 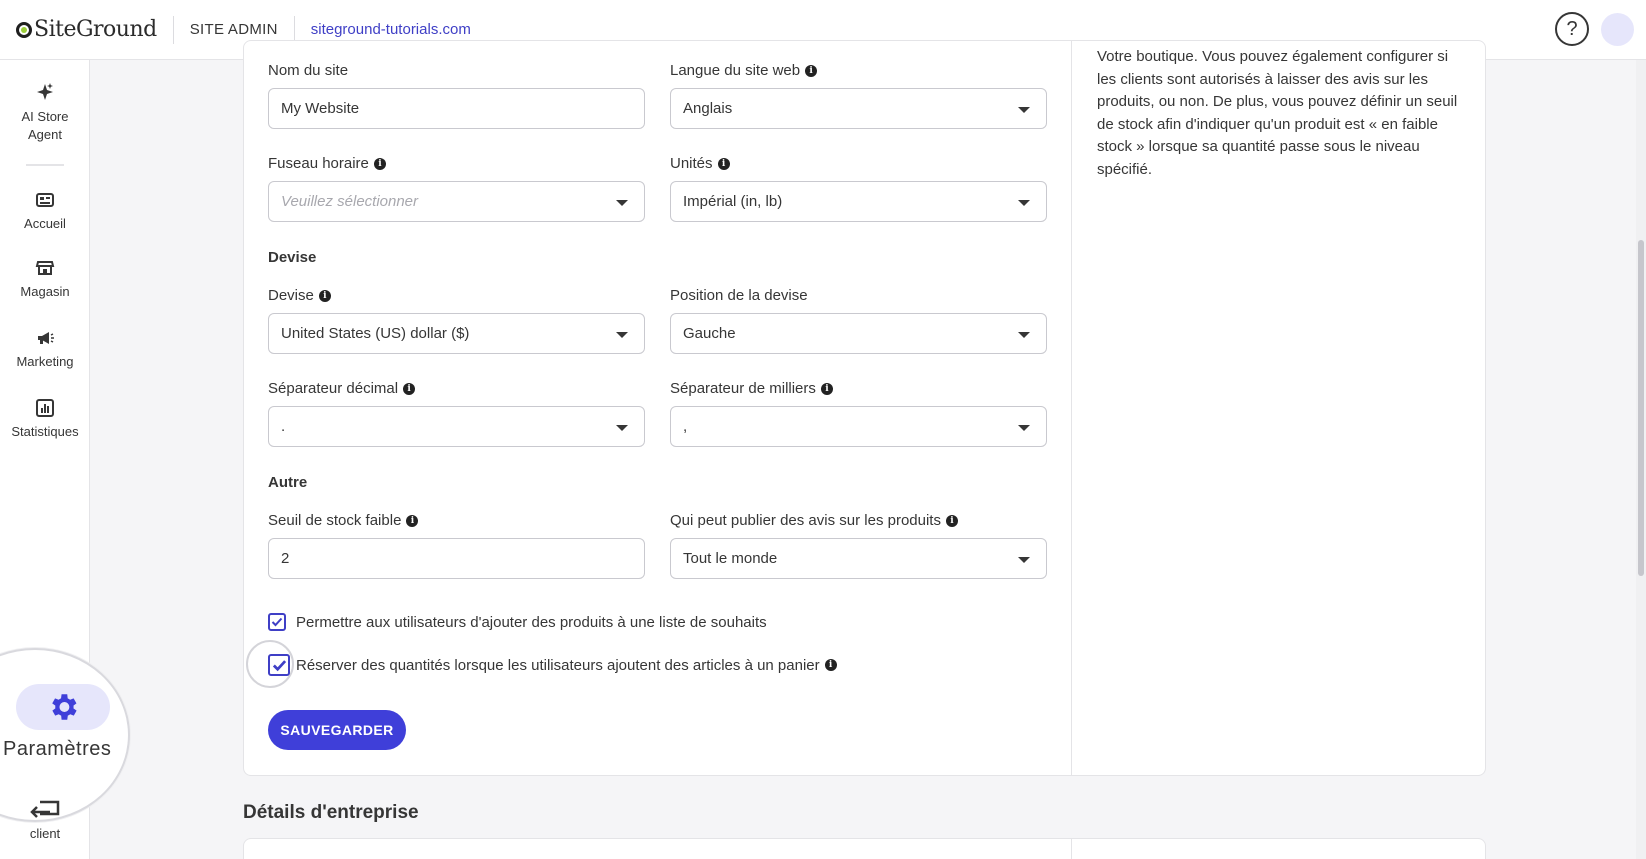 I want to click on logo-mark-icon, so click(x=24, y=29).